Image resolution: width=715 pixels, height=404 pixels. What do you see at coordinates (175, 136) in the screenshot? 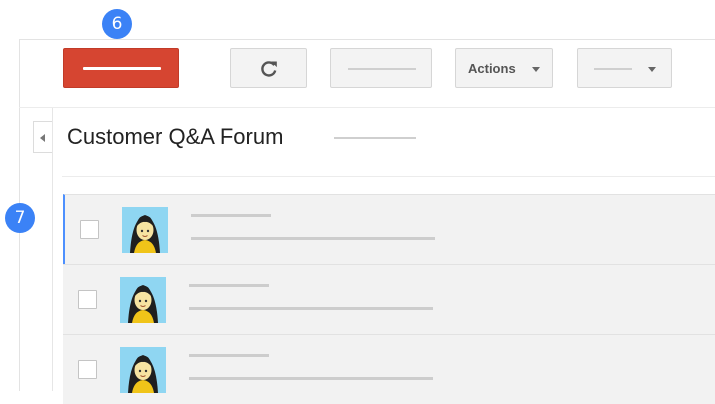
I see `page-title: Customer Q&A Forum` at bounding box center [175, 136].